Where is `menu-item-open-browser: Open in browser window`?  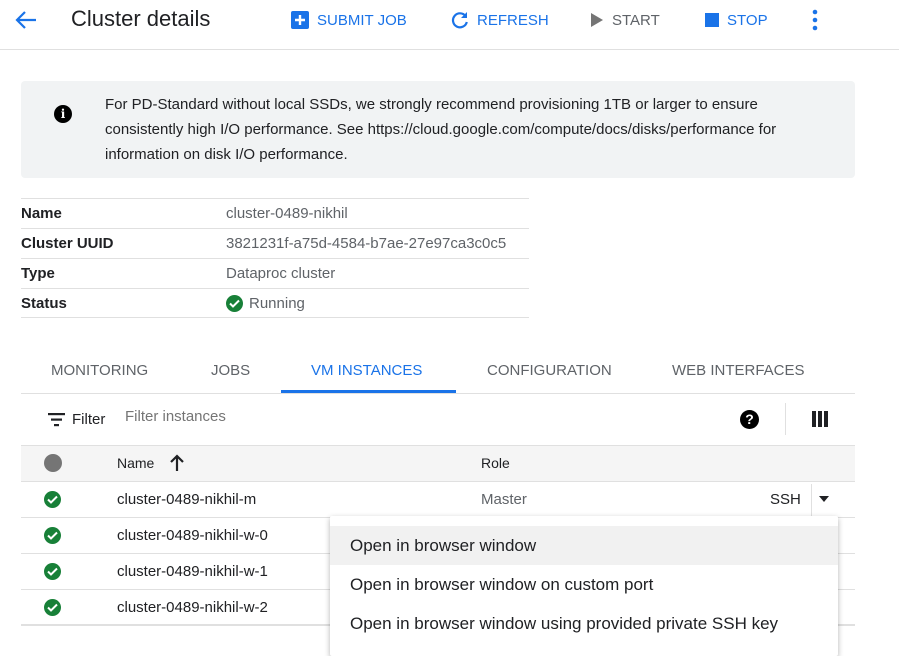
menu-item-open-browser: Open in browser window is located at coordinates (584, 545).